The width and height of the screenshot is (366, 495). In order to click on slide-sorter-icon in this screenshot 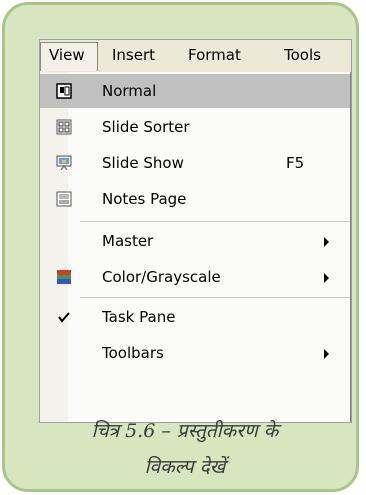, I will do `click(64, 127)`.